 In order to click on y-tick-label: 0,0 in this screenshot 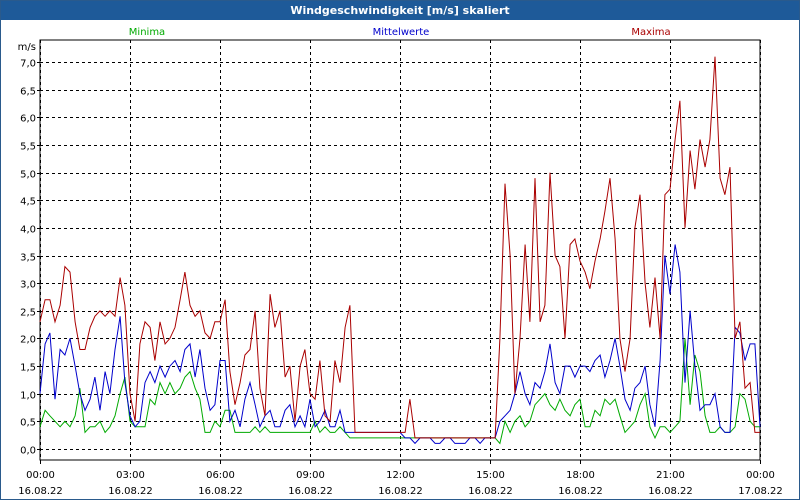, I will do `click(28, 451)`.